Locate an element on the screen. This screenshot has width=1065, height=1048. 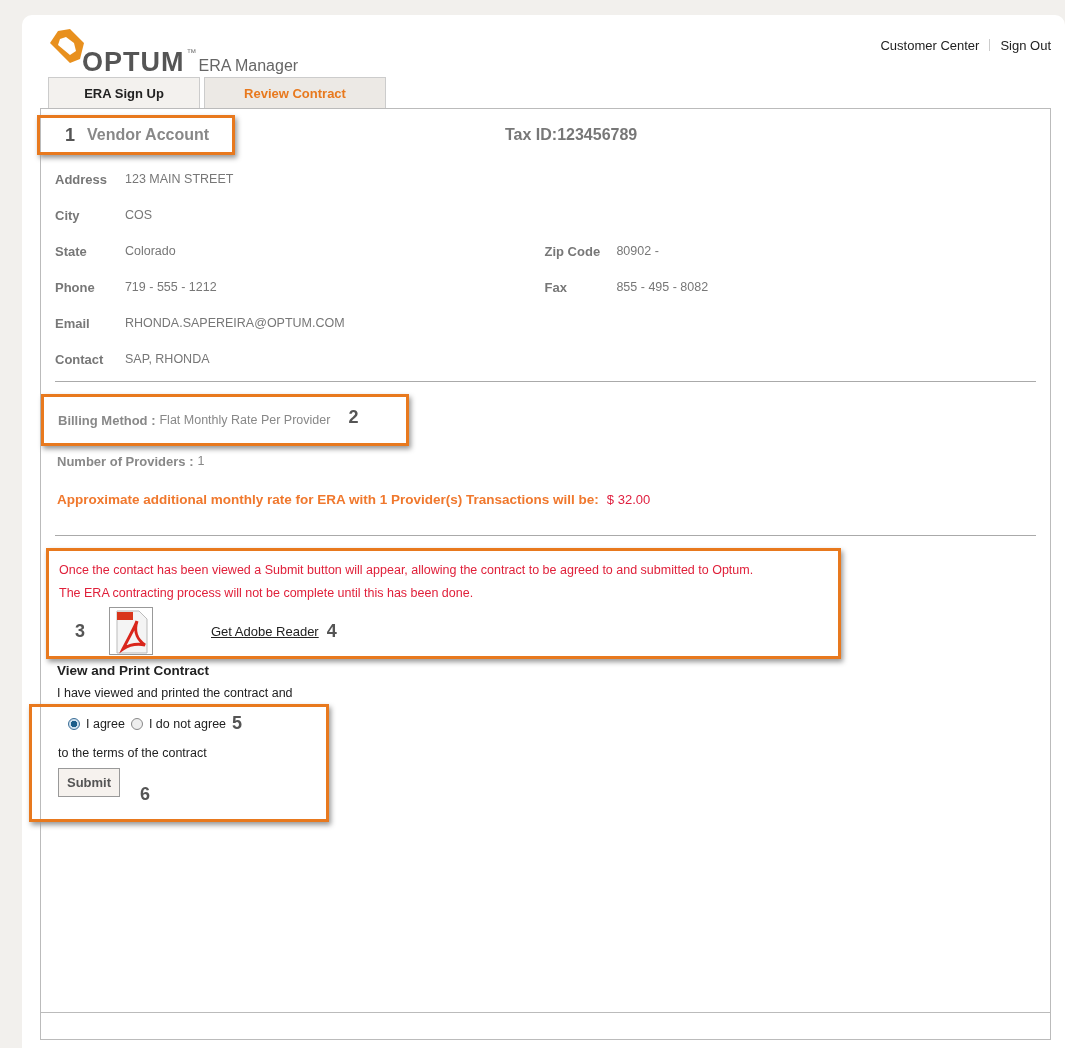
providers-label: Number of Providers : is located at coordinates (125, 461).